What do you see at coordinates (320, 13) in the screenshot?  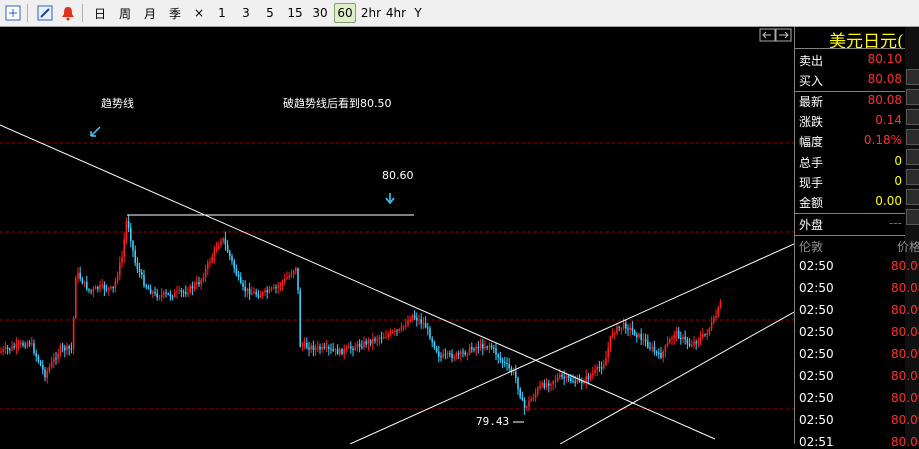 I see `period-30min: 30` at bounding box center [320, 13].